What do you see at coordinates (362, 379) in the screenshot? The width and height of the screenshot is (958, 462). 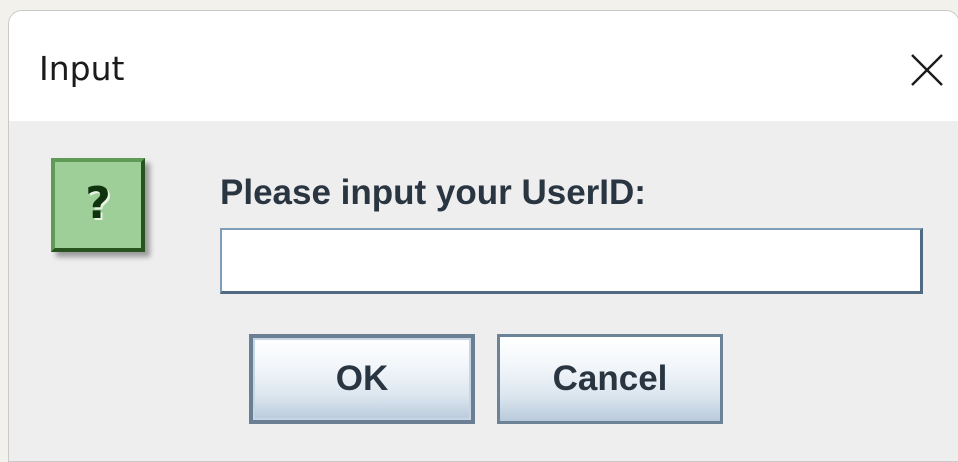 I see `ok-button: OK` at bounding box center [362, 379].